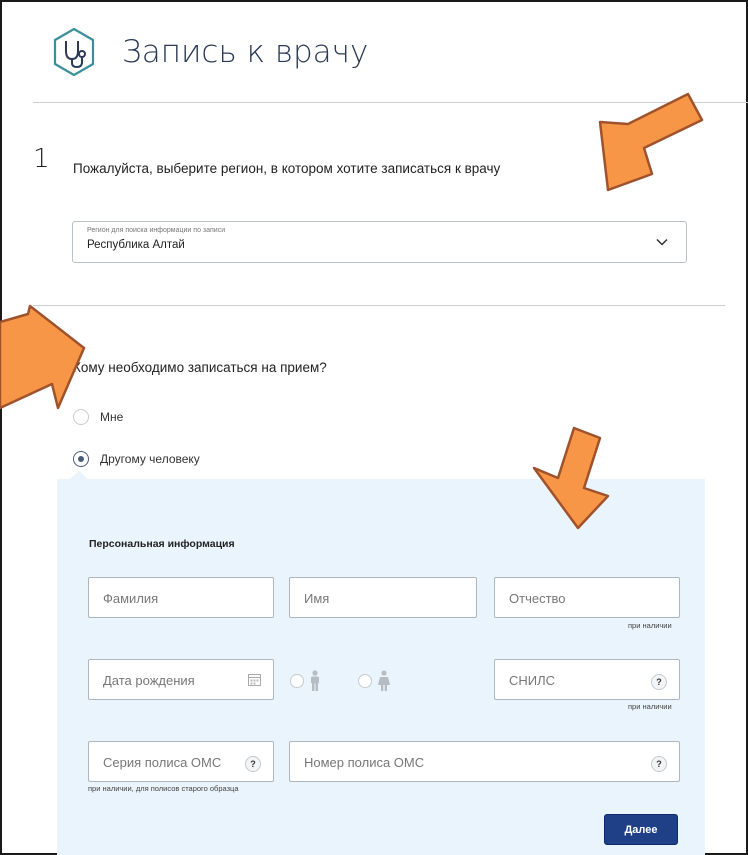 Image resolution: width=748 pixels, height=855 pixels. Describe the element at coordinates (131, 598) in the screenshot. I see `last-name-placeholder: Фамилия` at that location.